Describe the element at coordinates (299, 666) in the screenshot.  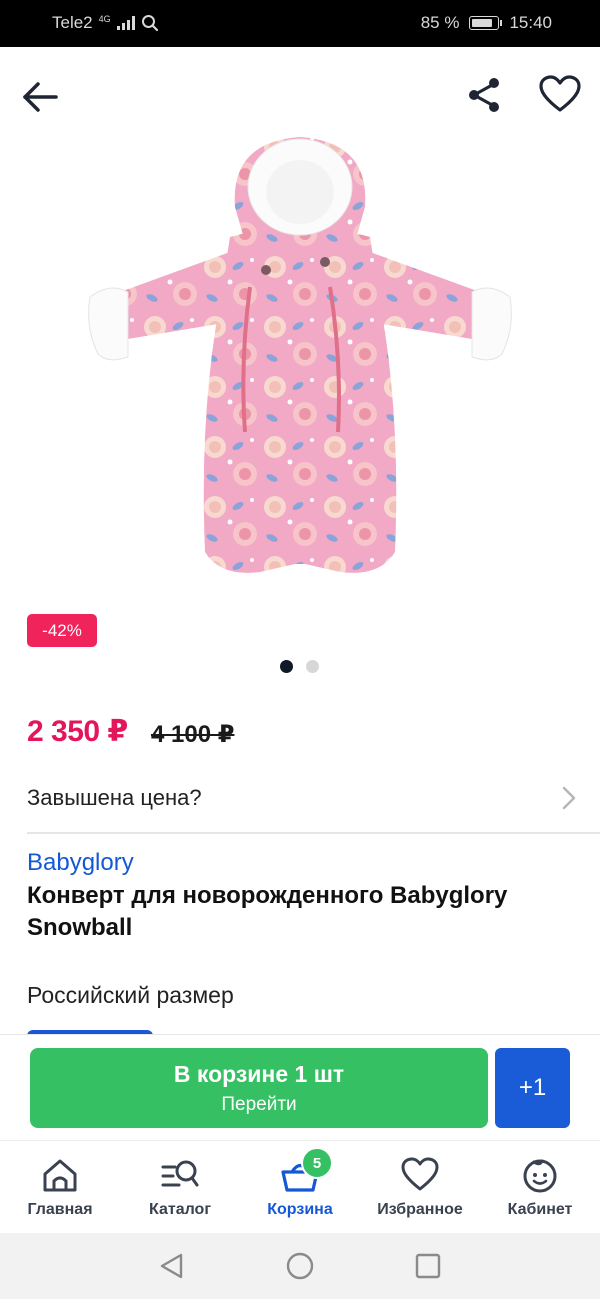
I see `carousel-indicator` at that location.